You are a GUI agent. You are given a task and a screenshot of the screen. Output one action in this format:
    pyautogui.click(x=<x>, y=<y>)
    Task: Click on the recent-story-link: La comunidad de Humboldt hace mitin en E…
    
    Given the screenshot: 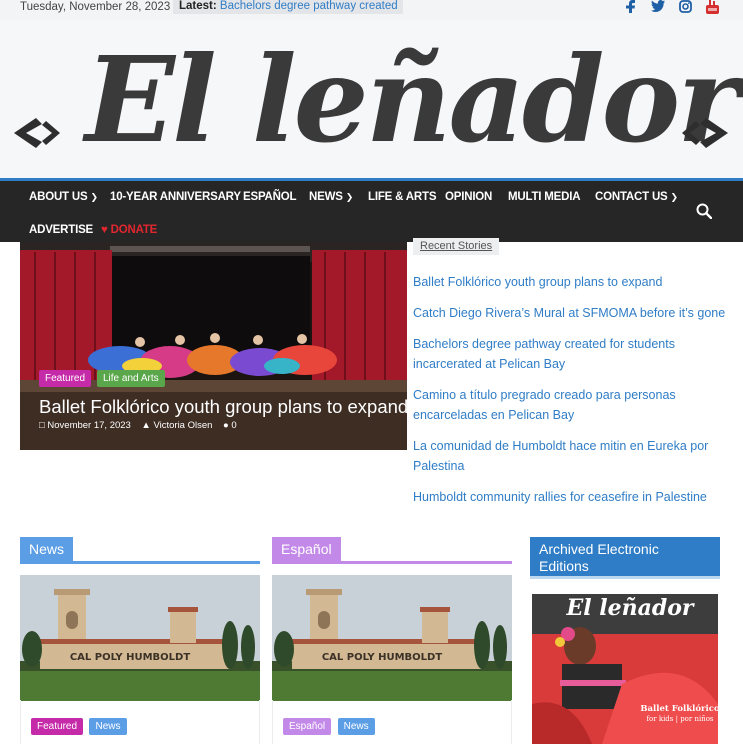 What is the action you would take?
    pyautogui.click(x=573, y=456)
    